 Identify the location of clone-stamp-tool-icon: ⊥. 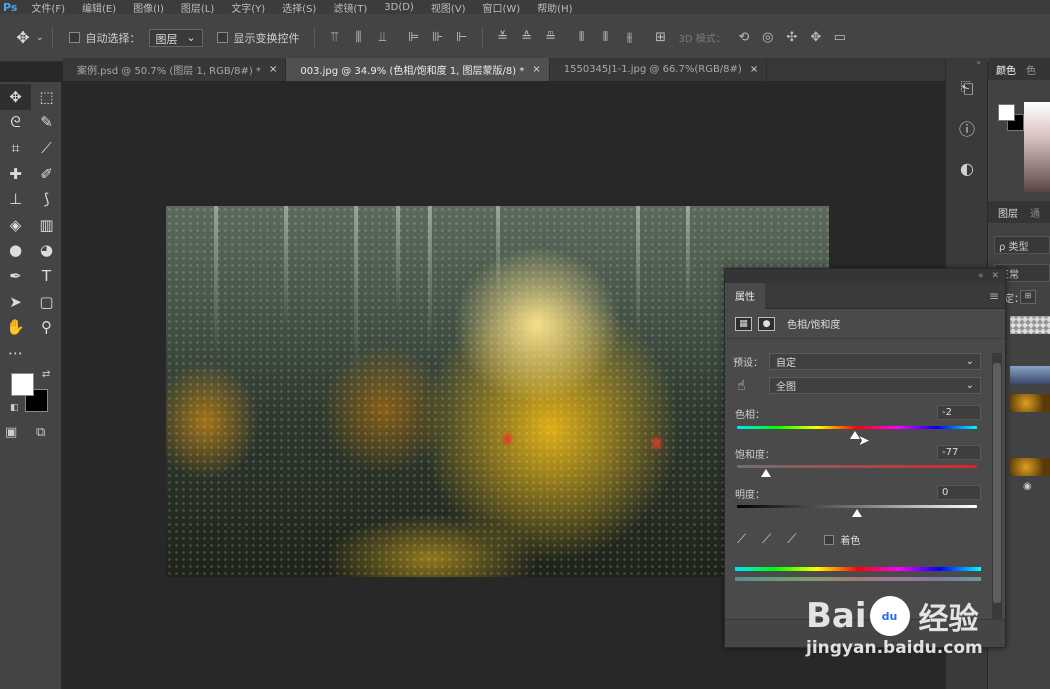
(15, 199).